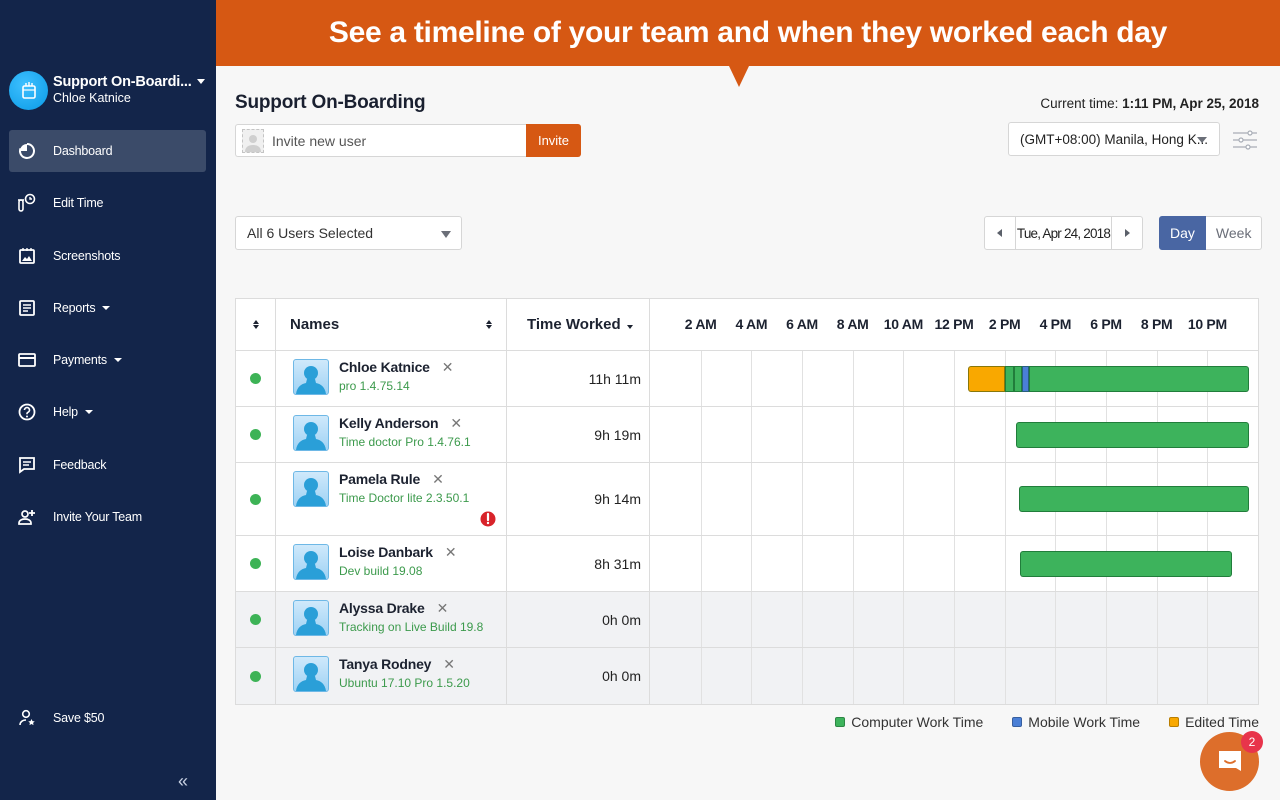 This screenshot has width=1280, height=800. I want to click on sidebar-item-dashboard: Dashboard, so click(107, 151).